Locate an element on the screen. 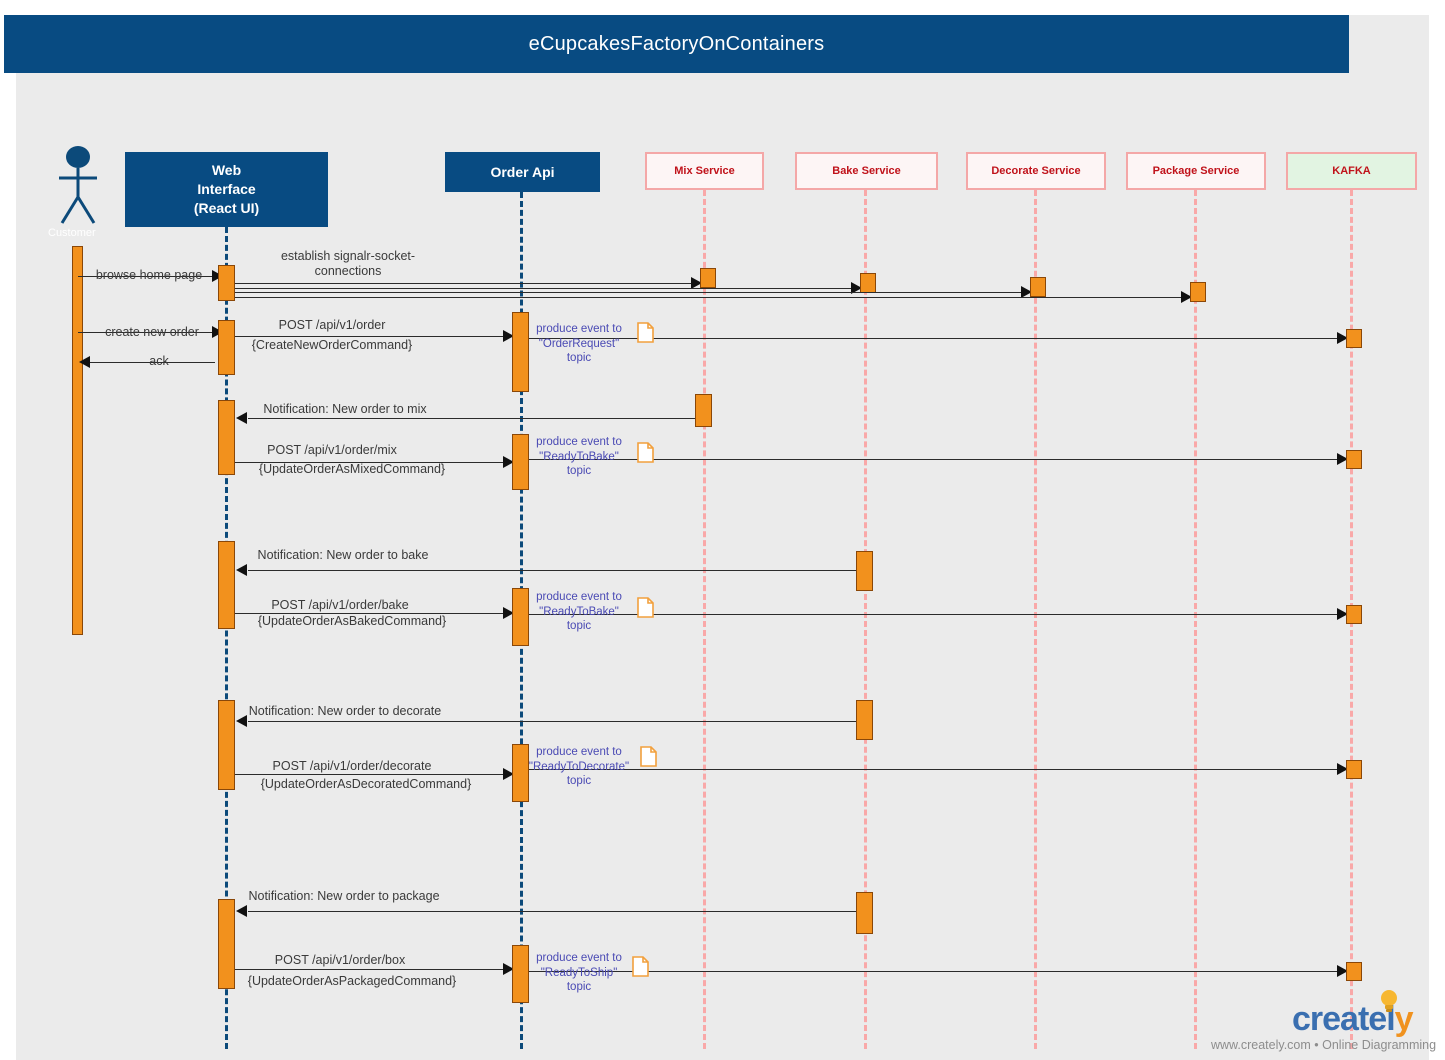 Image resolution: width=1445 pixels, height=1060 pixels. message-label-establish-signalr-line1: establish signalr-socket- is located at coordinates (348, 256).